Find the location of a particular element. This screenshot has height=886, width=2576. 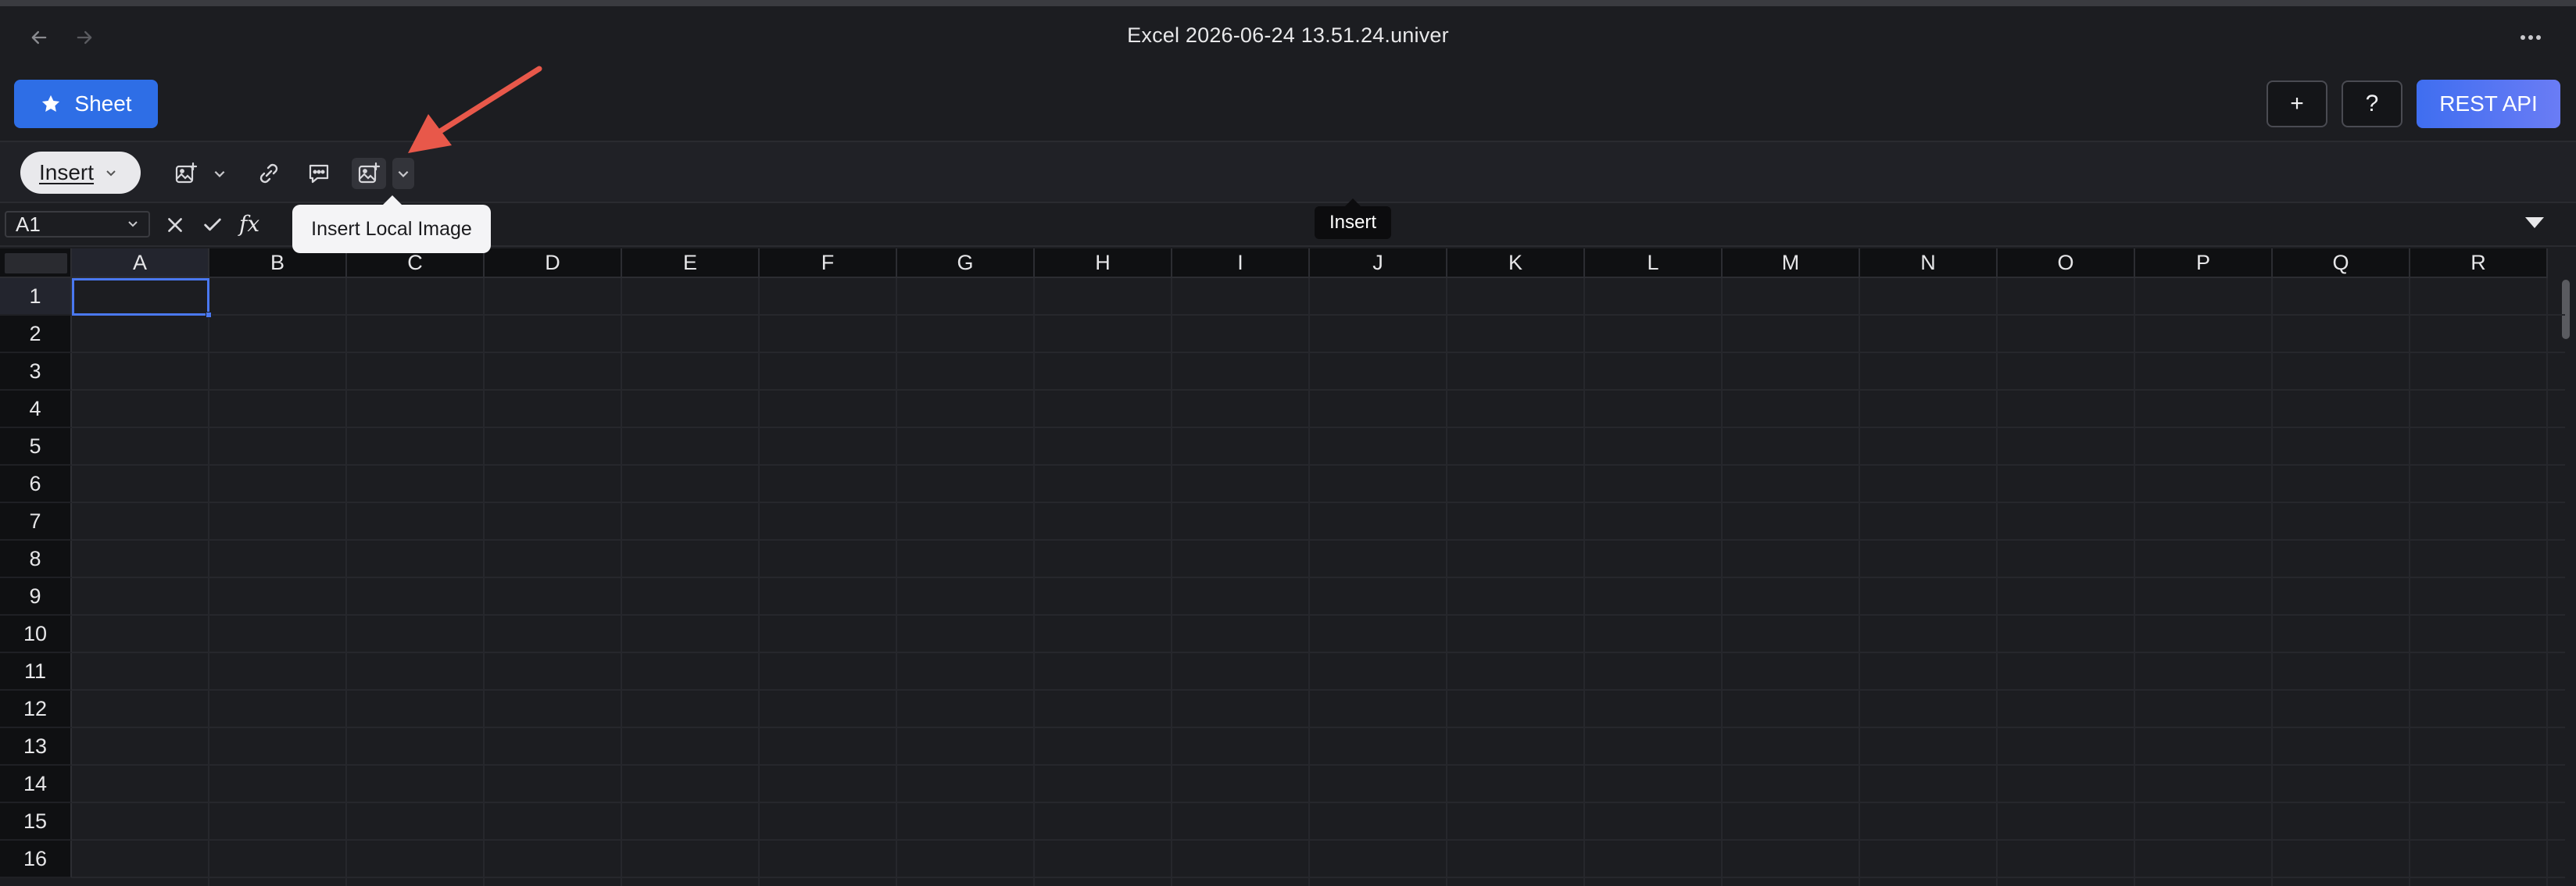

column-header: G is located at coordinates (966, 263).